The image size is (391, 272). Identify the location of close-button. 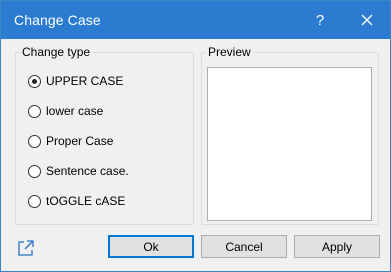
(367, 20).